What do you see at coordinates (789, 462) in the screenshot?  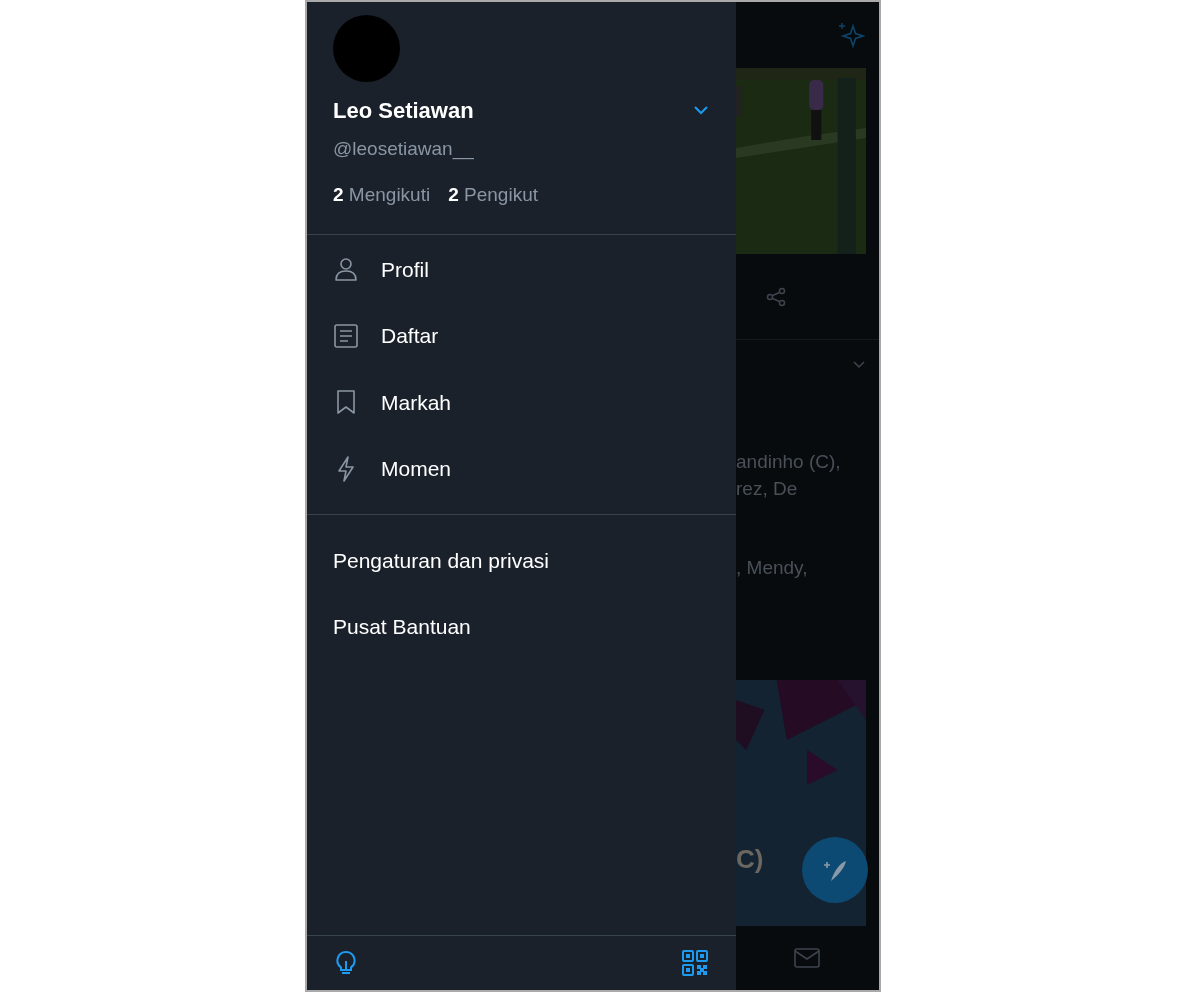 I see `tweet-text: andinho (C),` at bounding box center [789, 462].